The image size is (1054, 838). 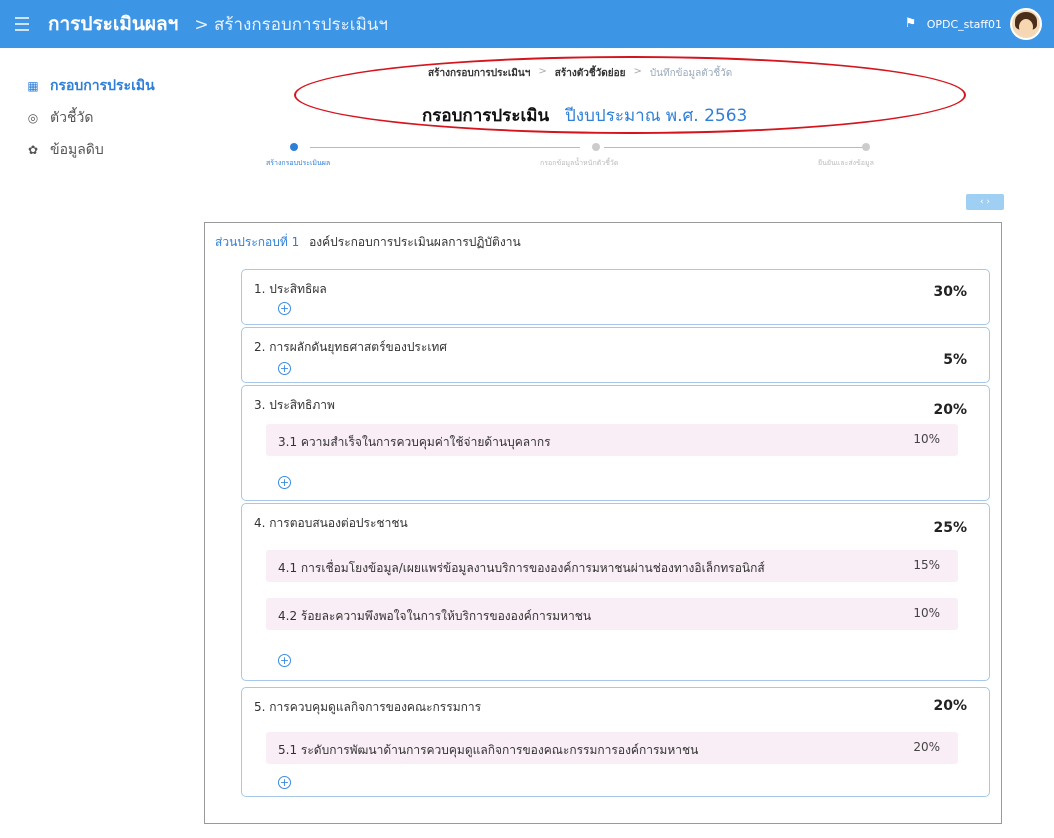 I want to click on sidebar-item-raw-data: ✿ ข้อมูลดิบ, so click(x=114, y=150).